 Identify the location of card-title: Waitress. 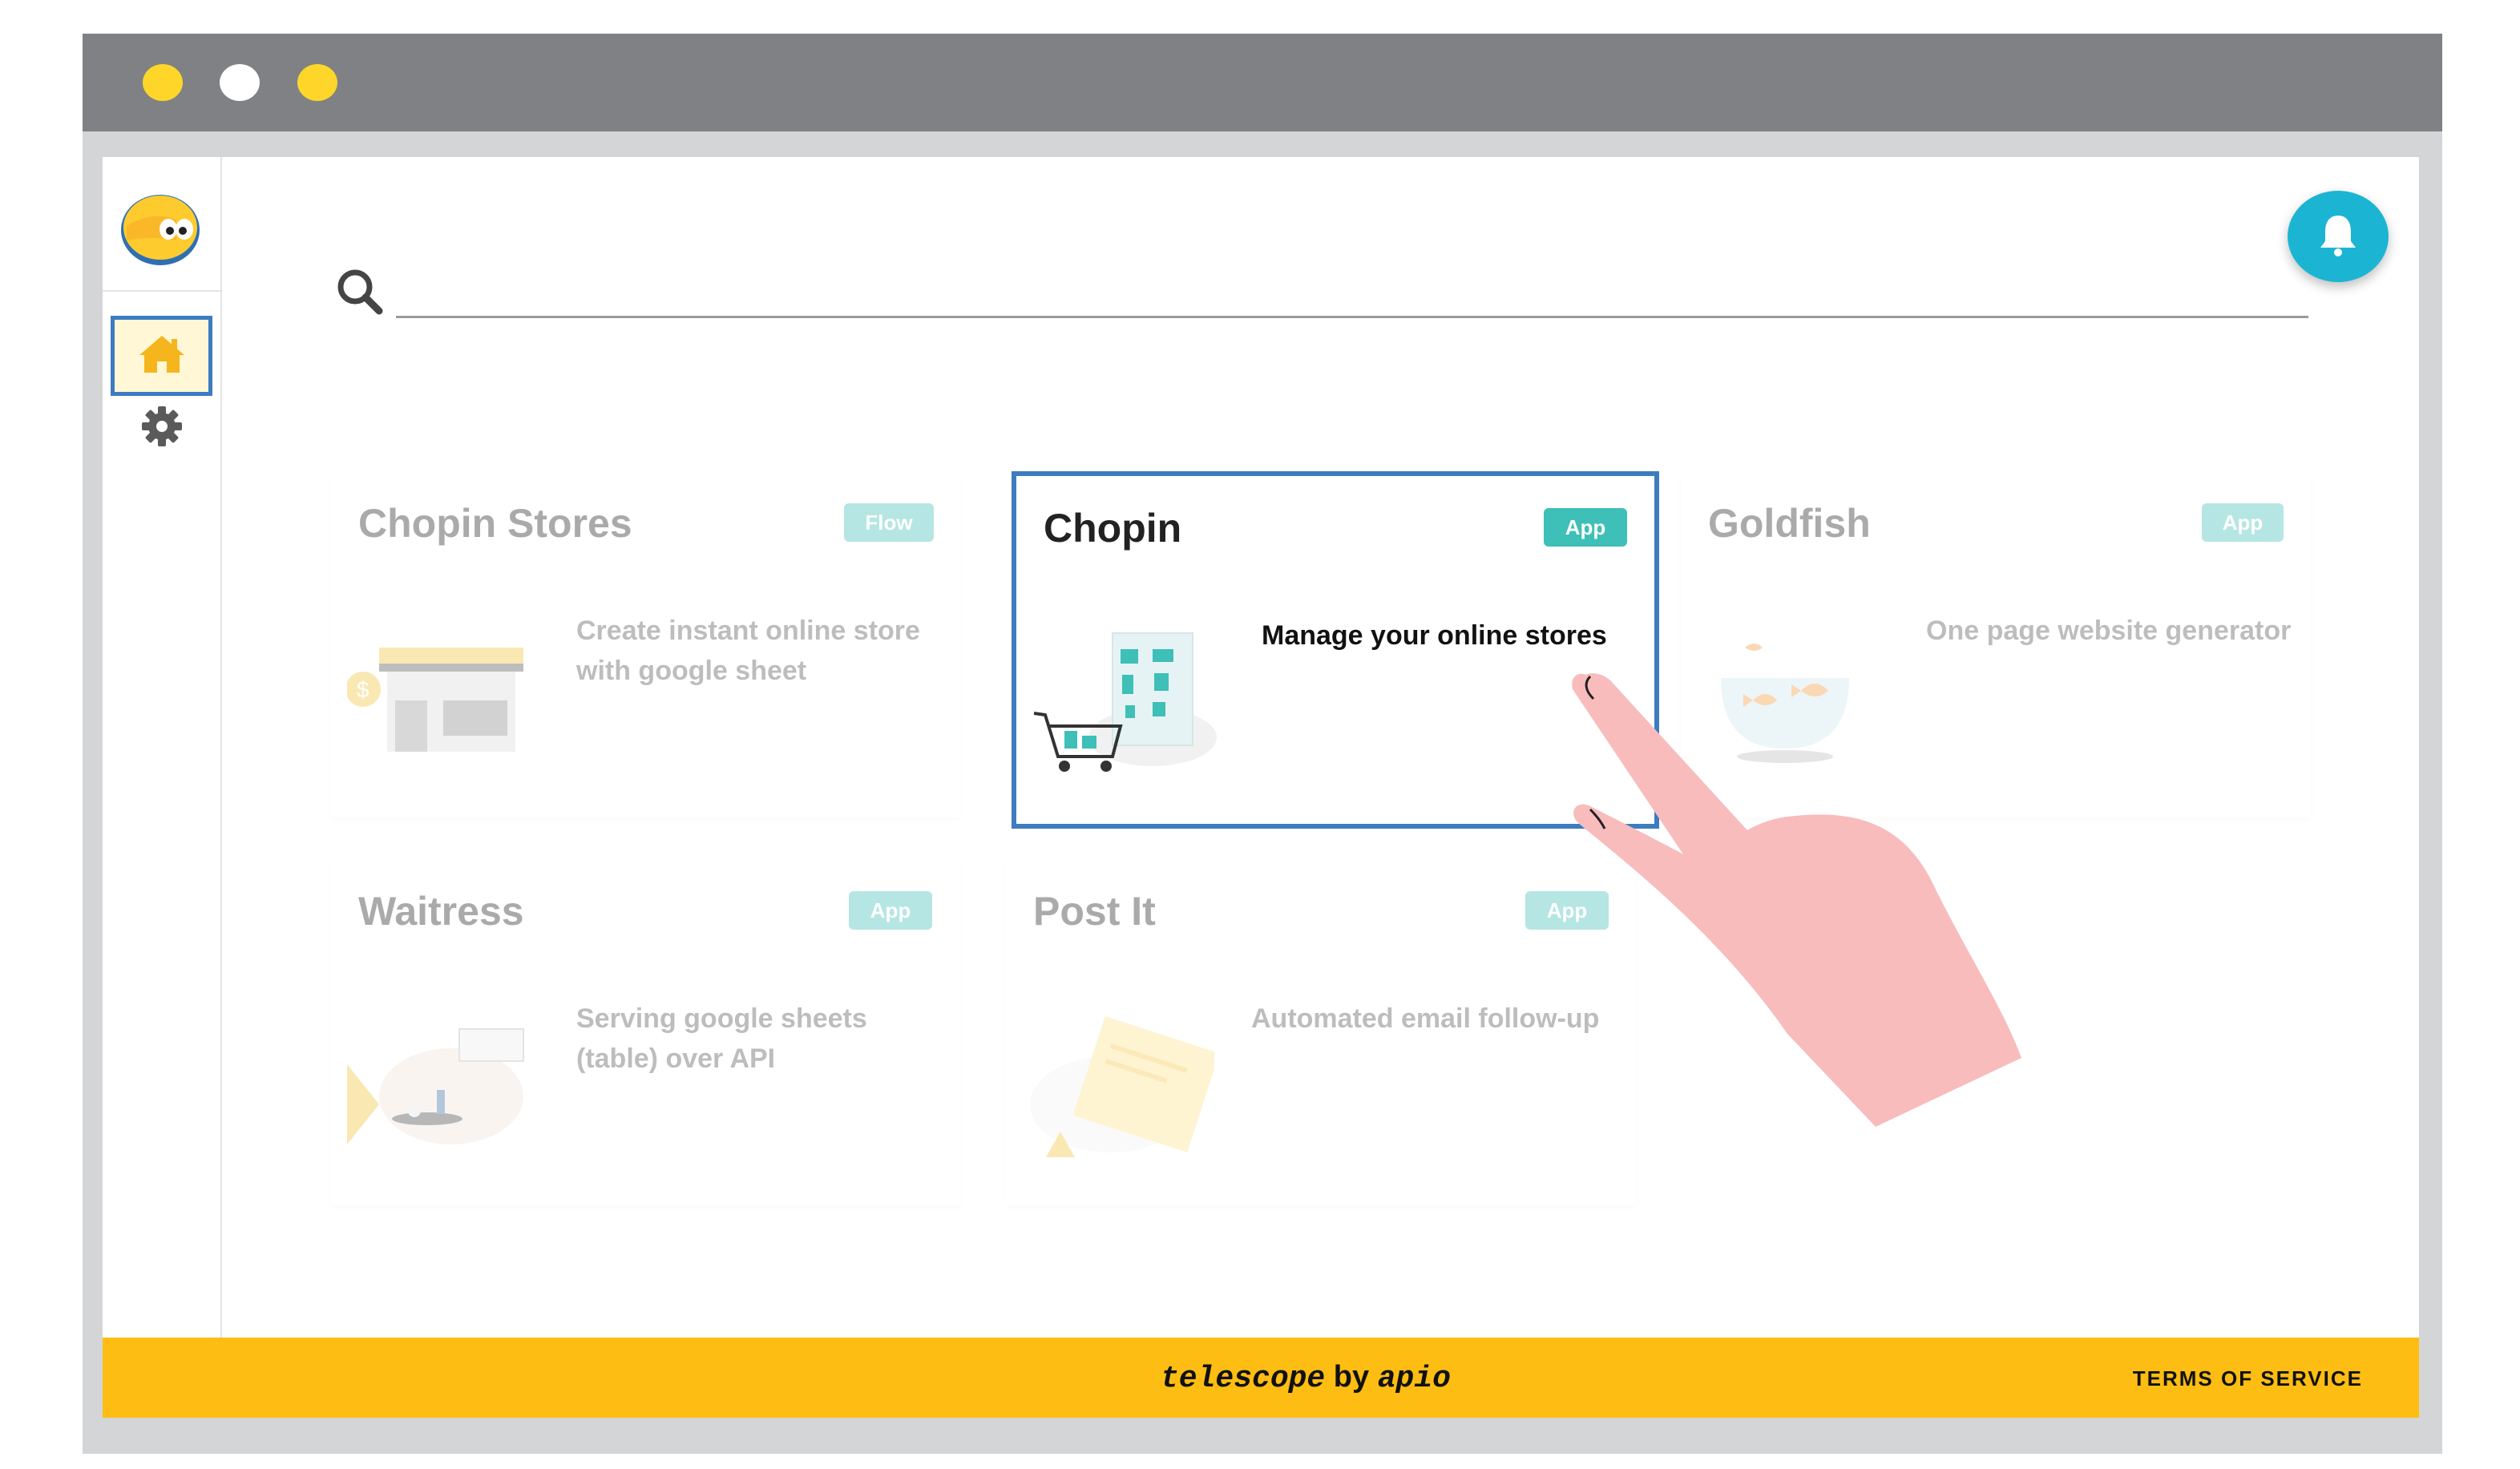
(441, 911).